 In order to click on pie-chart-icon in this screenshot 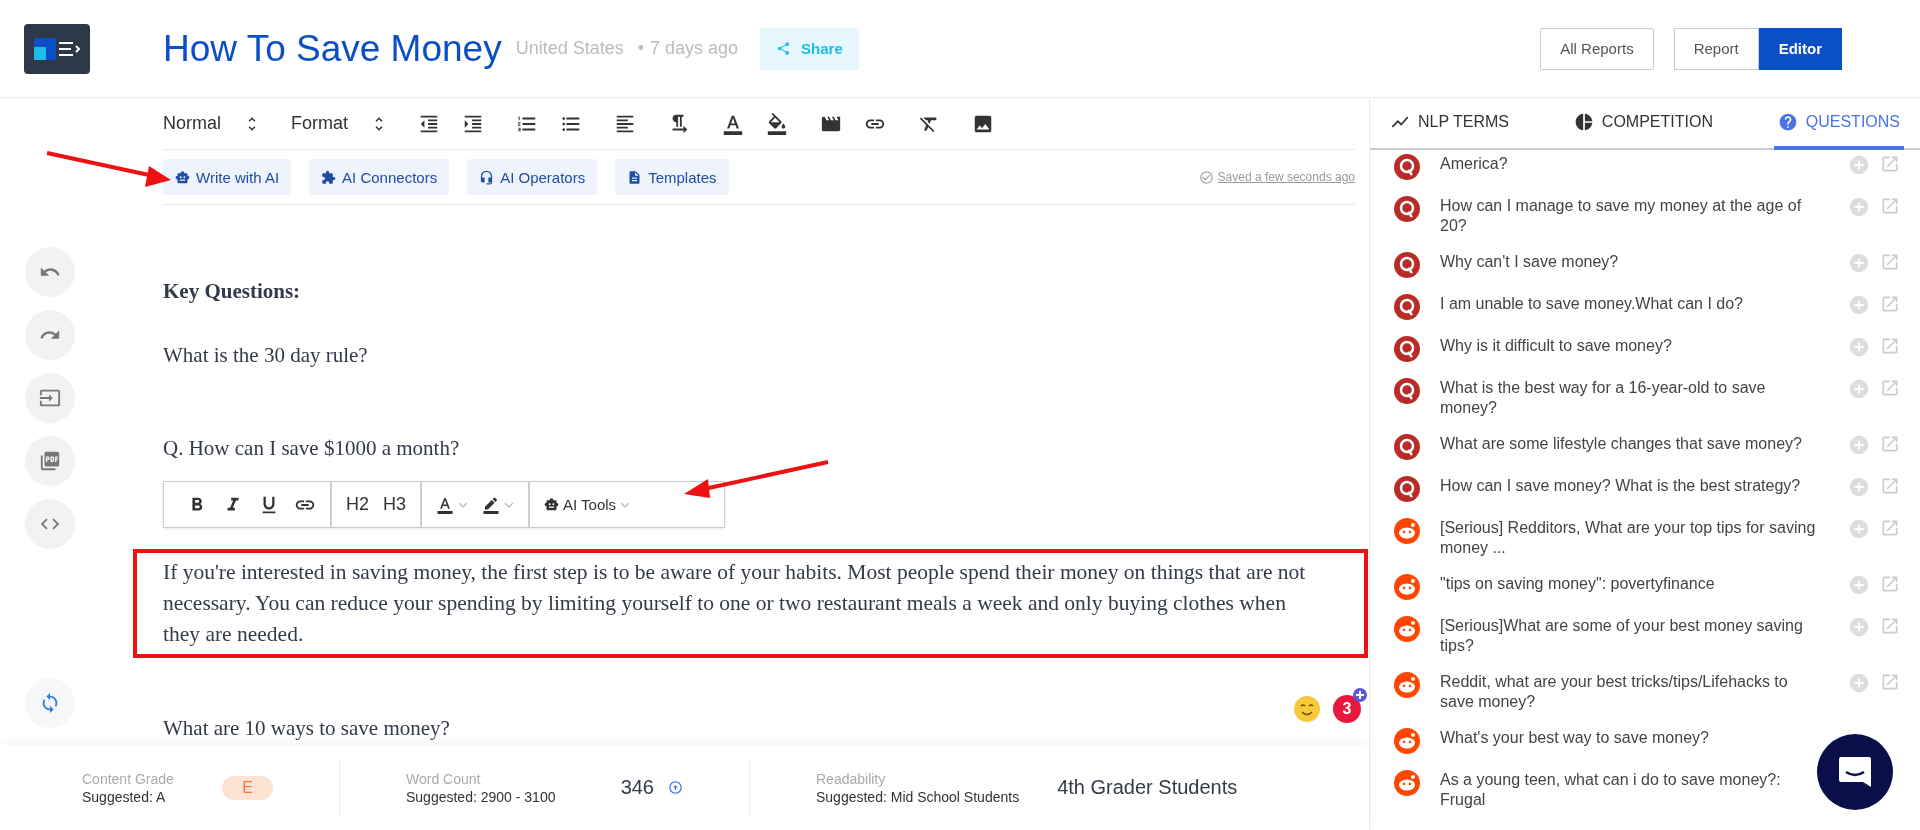, I will do `click(1583, 122)`.